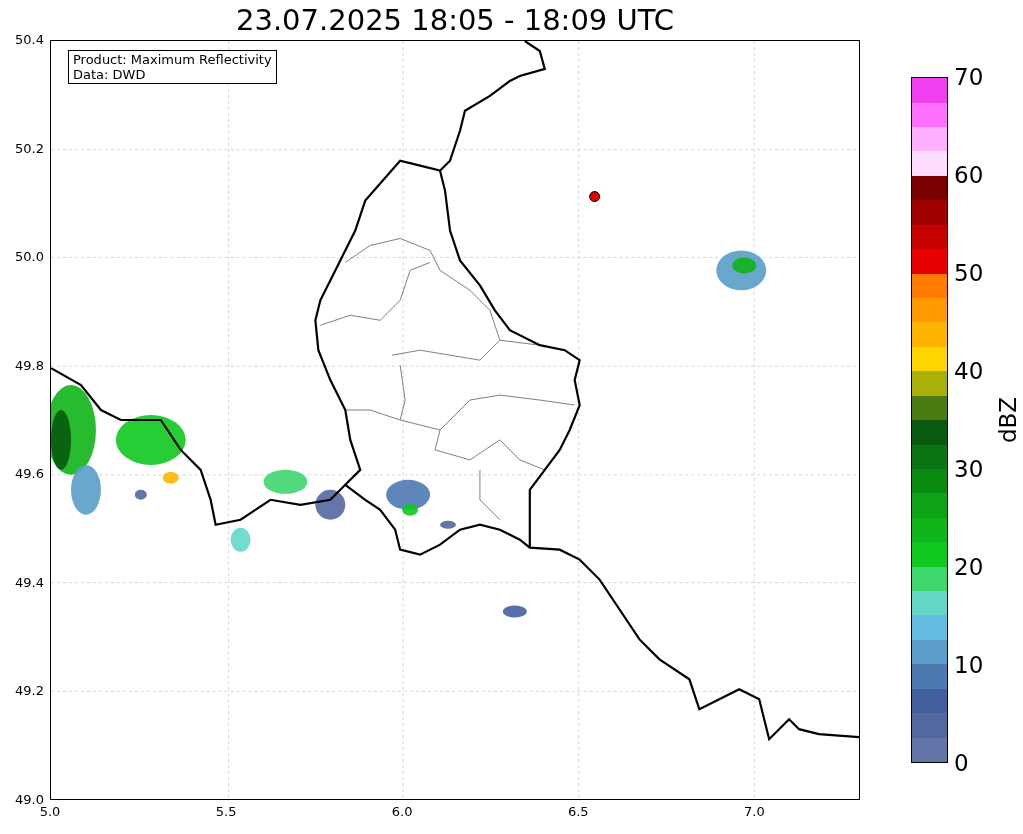 The height and width of the screenshot is (834, 1023). Describe the element at coordinates (969, 175) in the screenshot. I see `colorbar-tick-label: 60` at that location.